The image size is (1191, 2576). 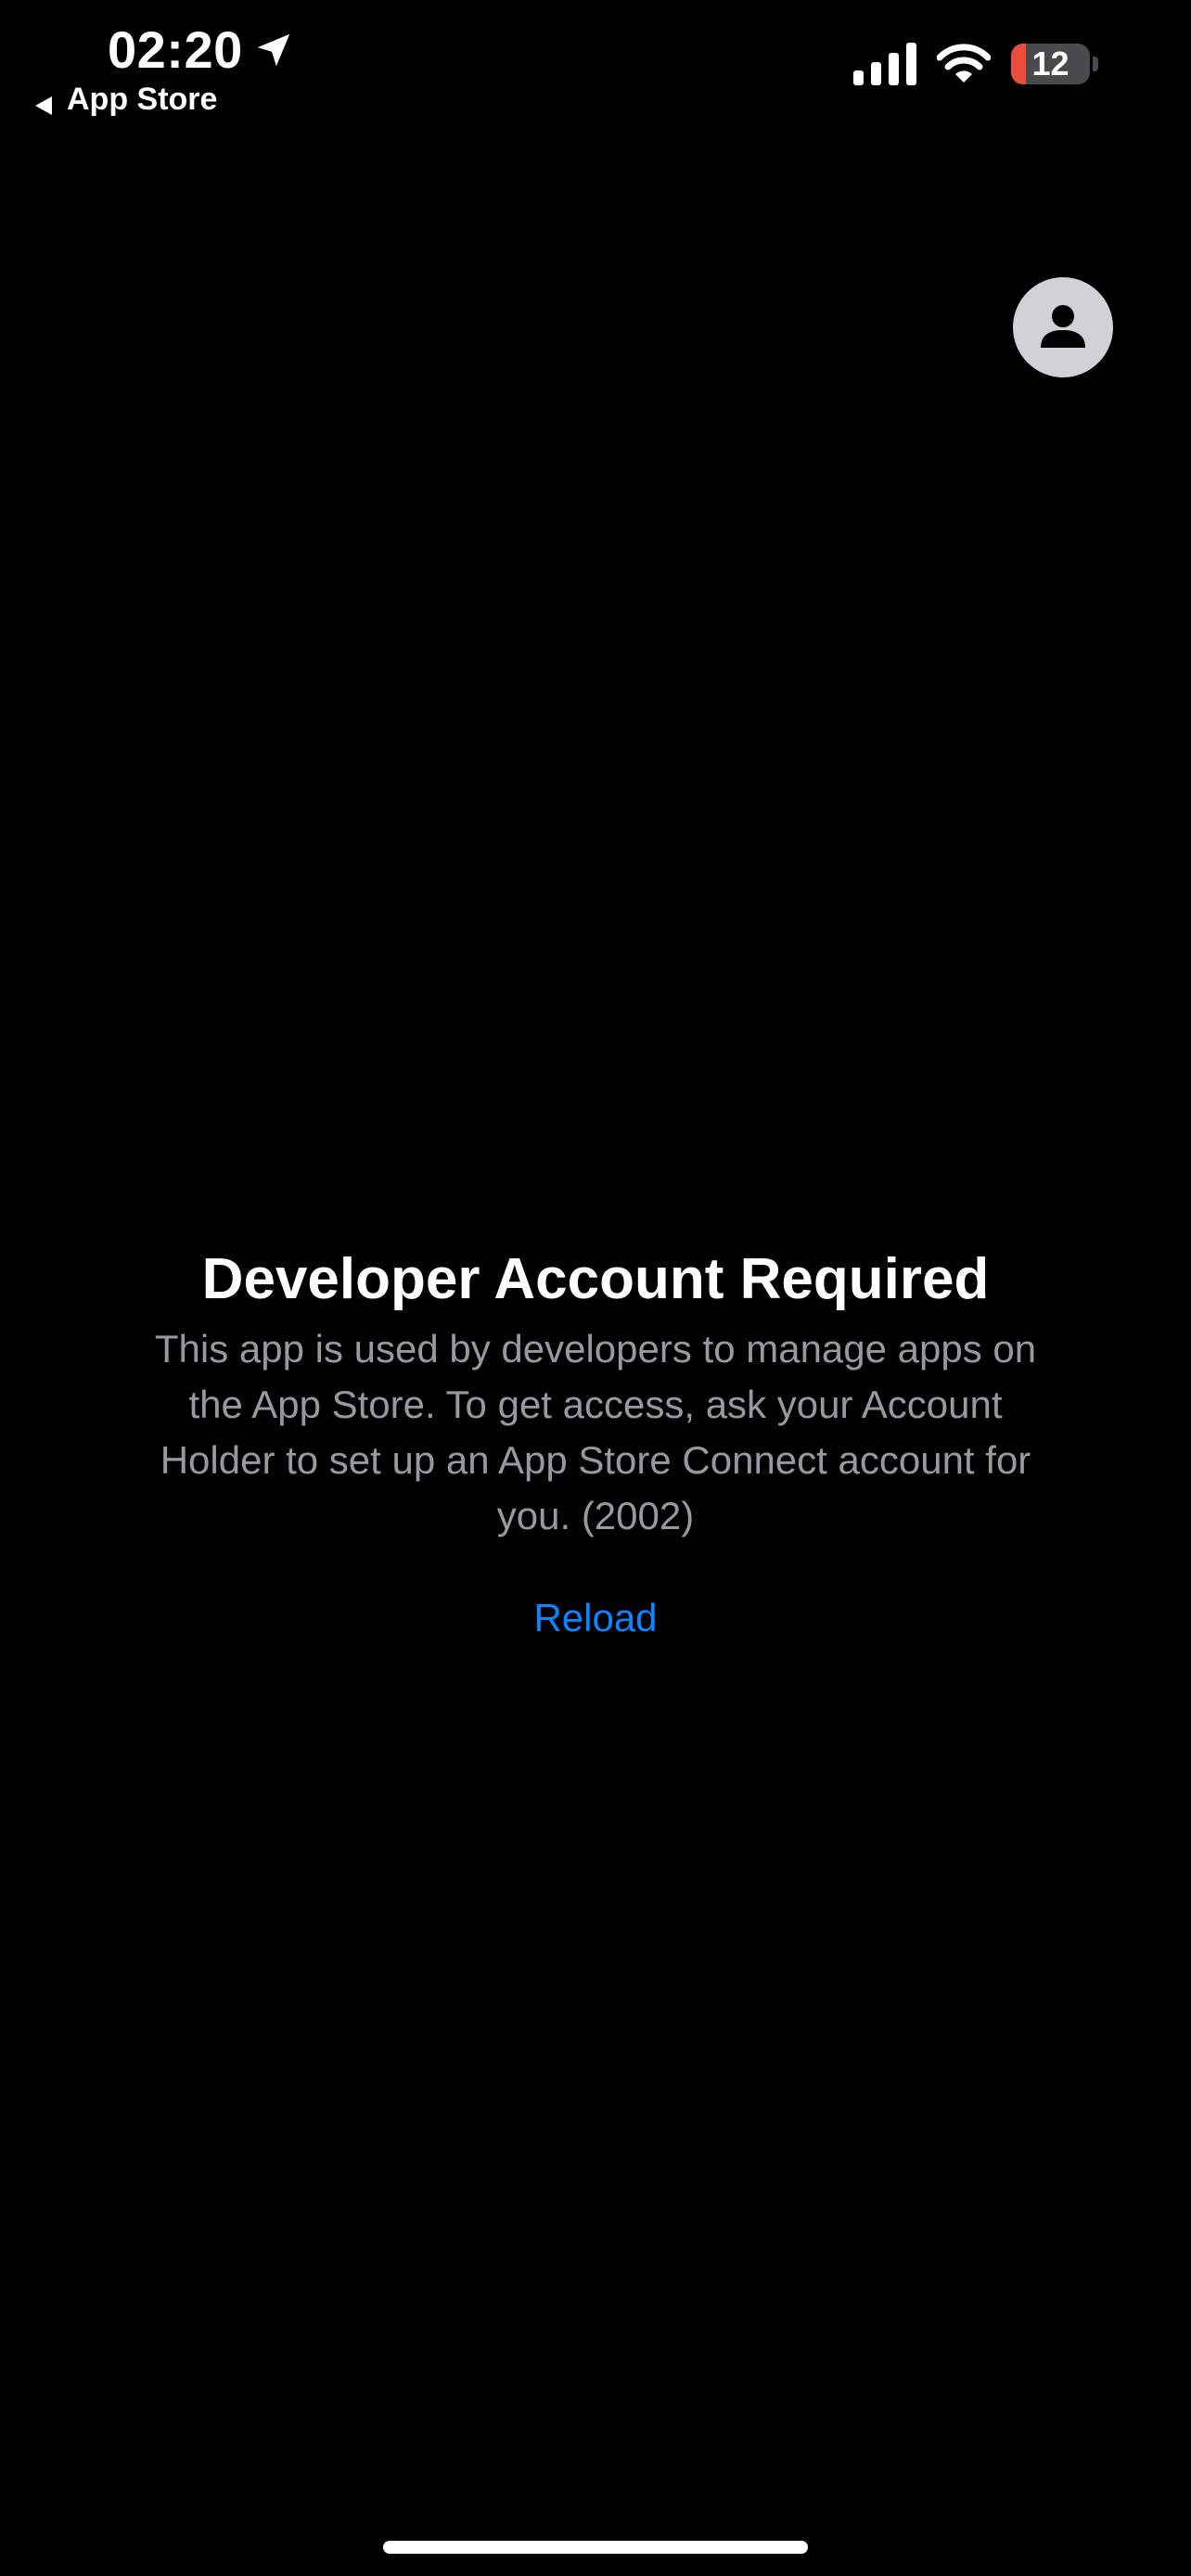 What do you see at coordinates (175, 50) in the screenshot?
I see `status-time: 02:20` at bounding box center [175, 50].